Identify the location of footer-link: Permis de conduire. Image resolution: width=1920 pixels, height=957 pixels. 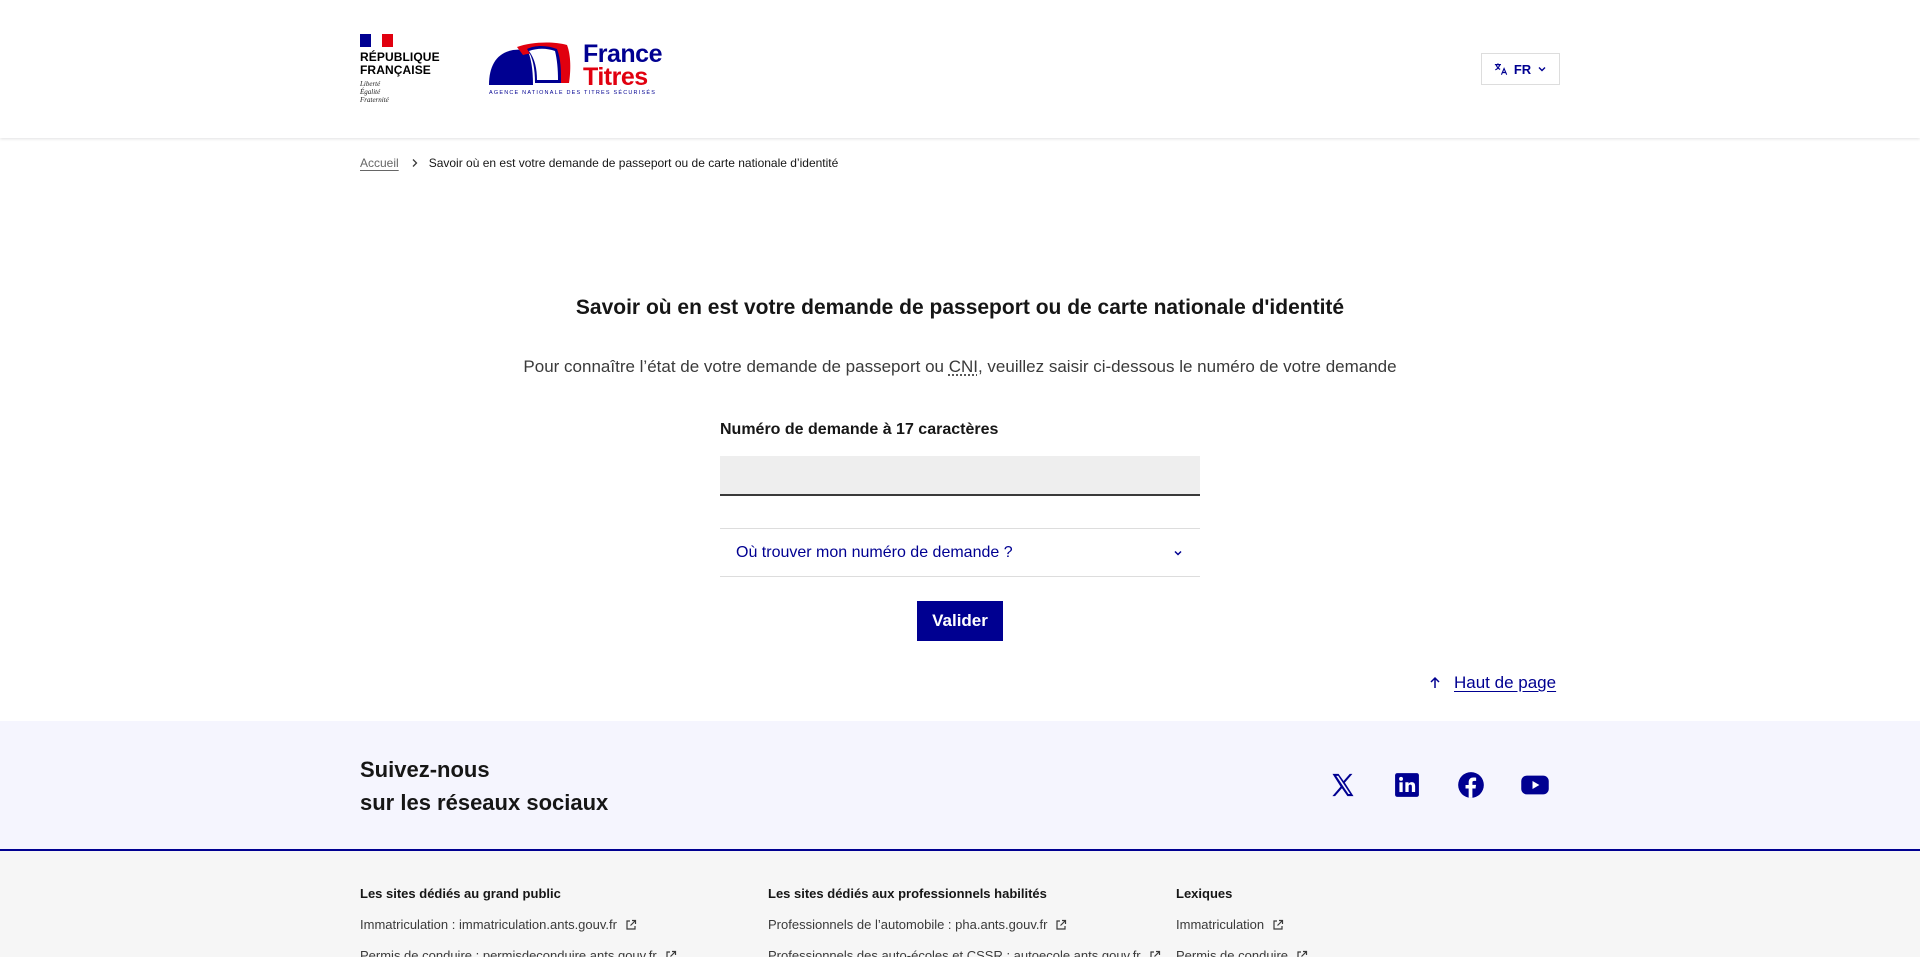
(1242, 952).